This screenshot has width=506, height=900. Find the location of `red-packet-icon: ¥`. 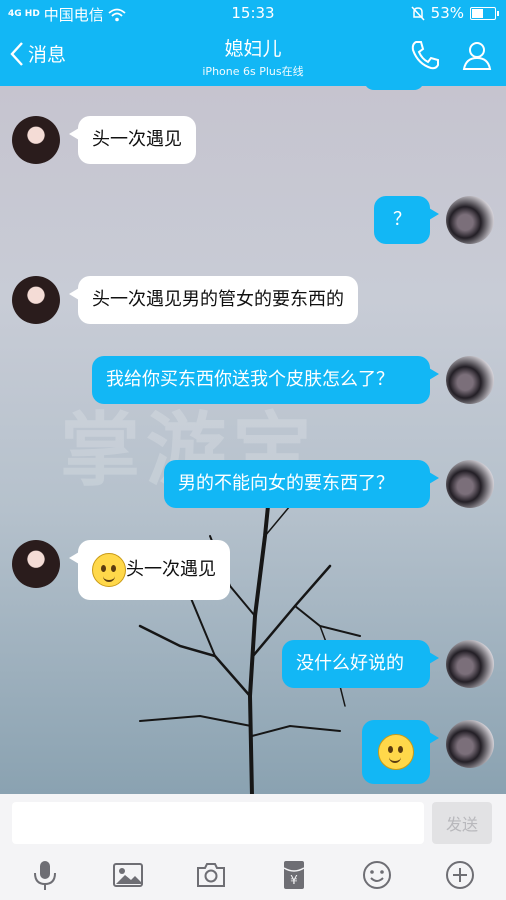

red-packet-icon: ¥ is located at coordinates (294, 875).